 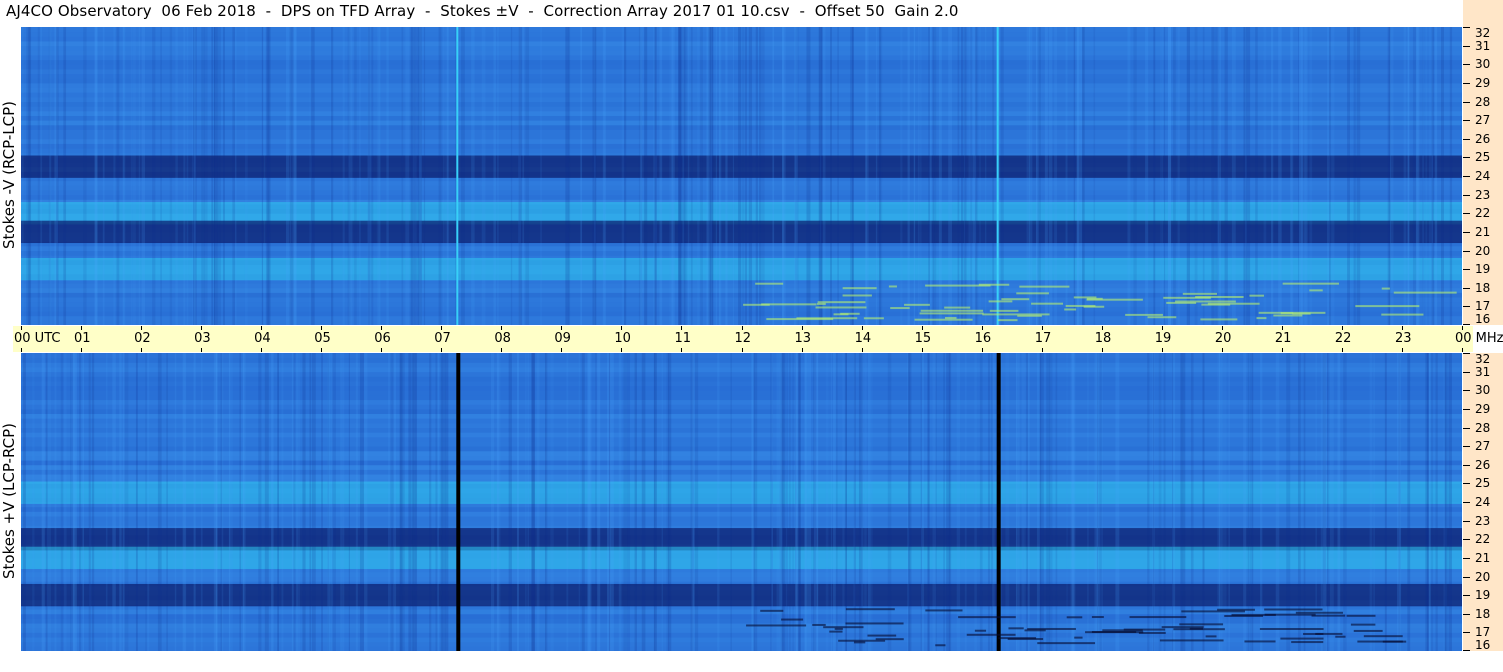 I want to click on time-tick-label: 04, so click(x=262, y=338).